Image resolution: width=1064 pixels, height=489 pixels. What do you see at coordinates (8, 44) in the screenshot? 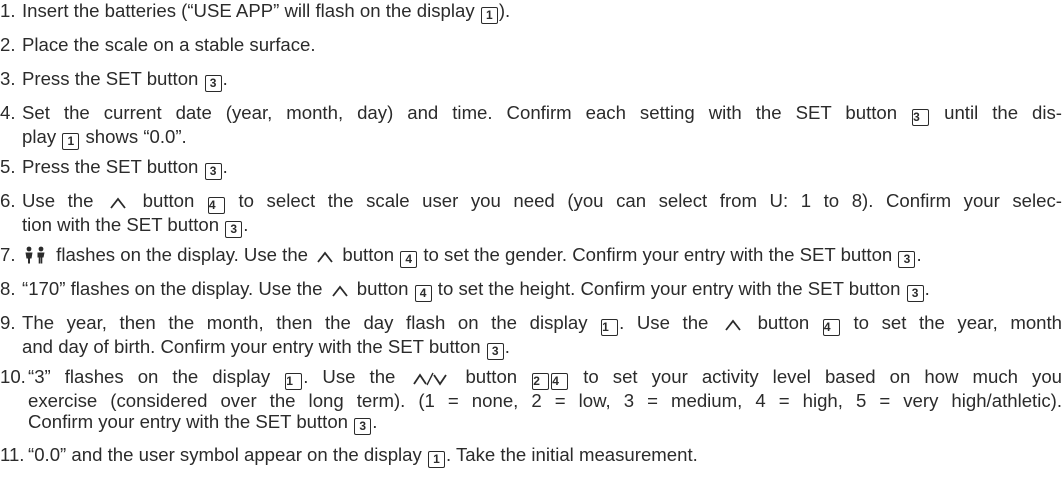
I see `step-number: 2.` at bounding box center [8, 44].